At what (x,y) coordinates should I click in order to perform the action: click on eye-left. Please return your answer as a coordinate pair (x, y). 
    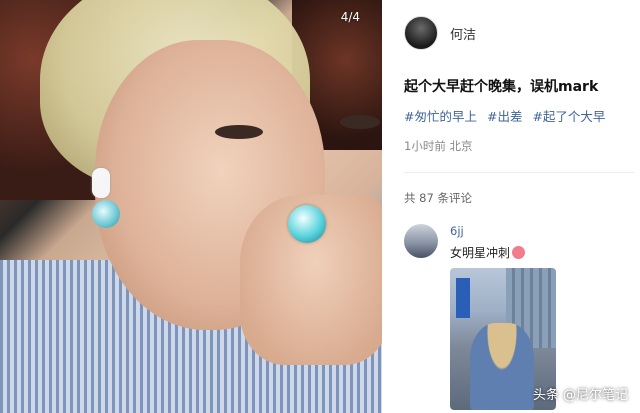
    Looking at the image, I should click on (239, 132).